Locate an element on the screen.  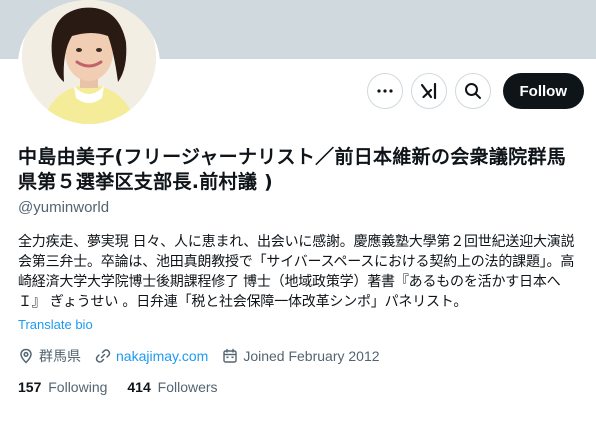
joined-item: Joined February 2012 is located at coordinates (301, 356).